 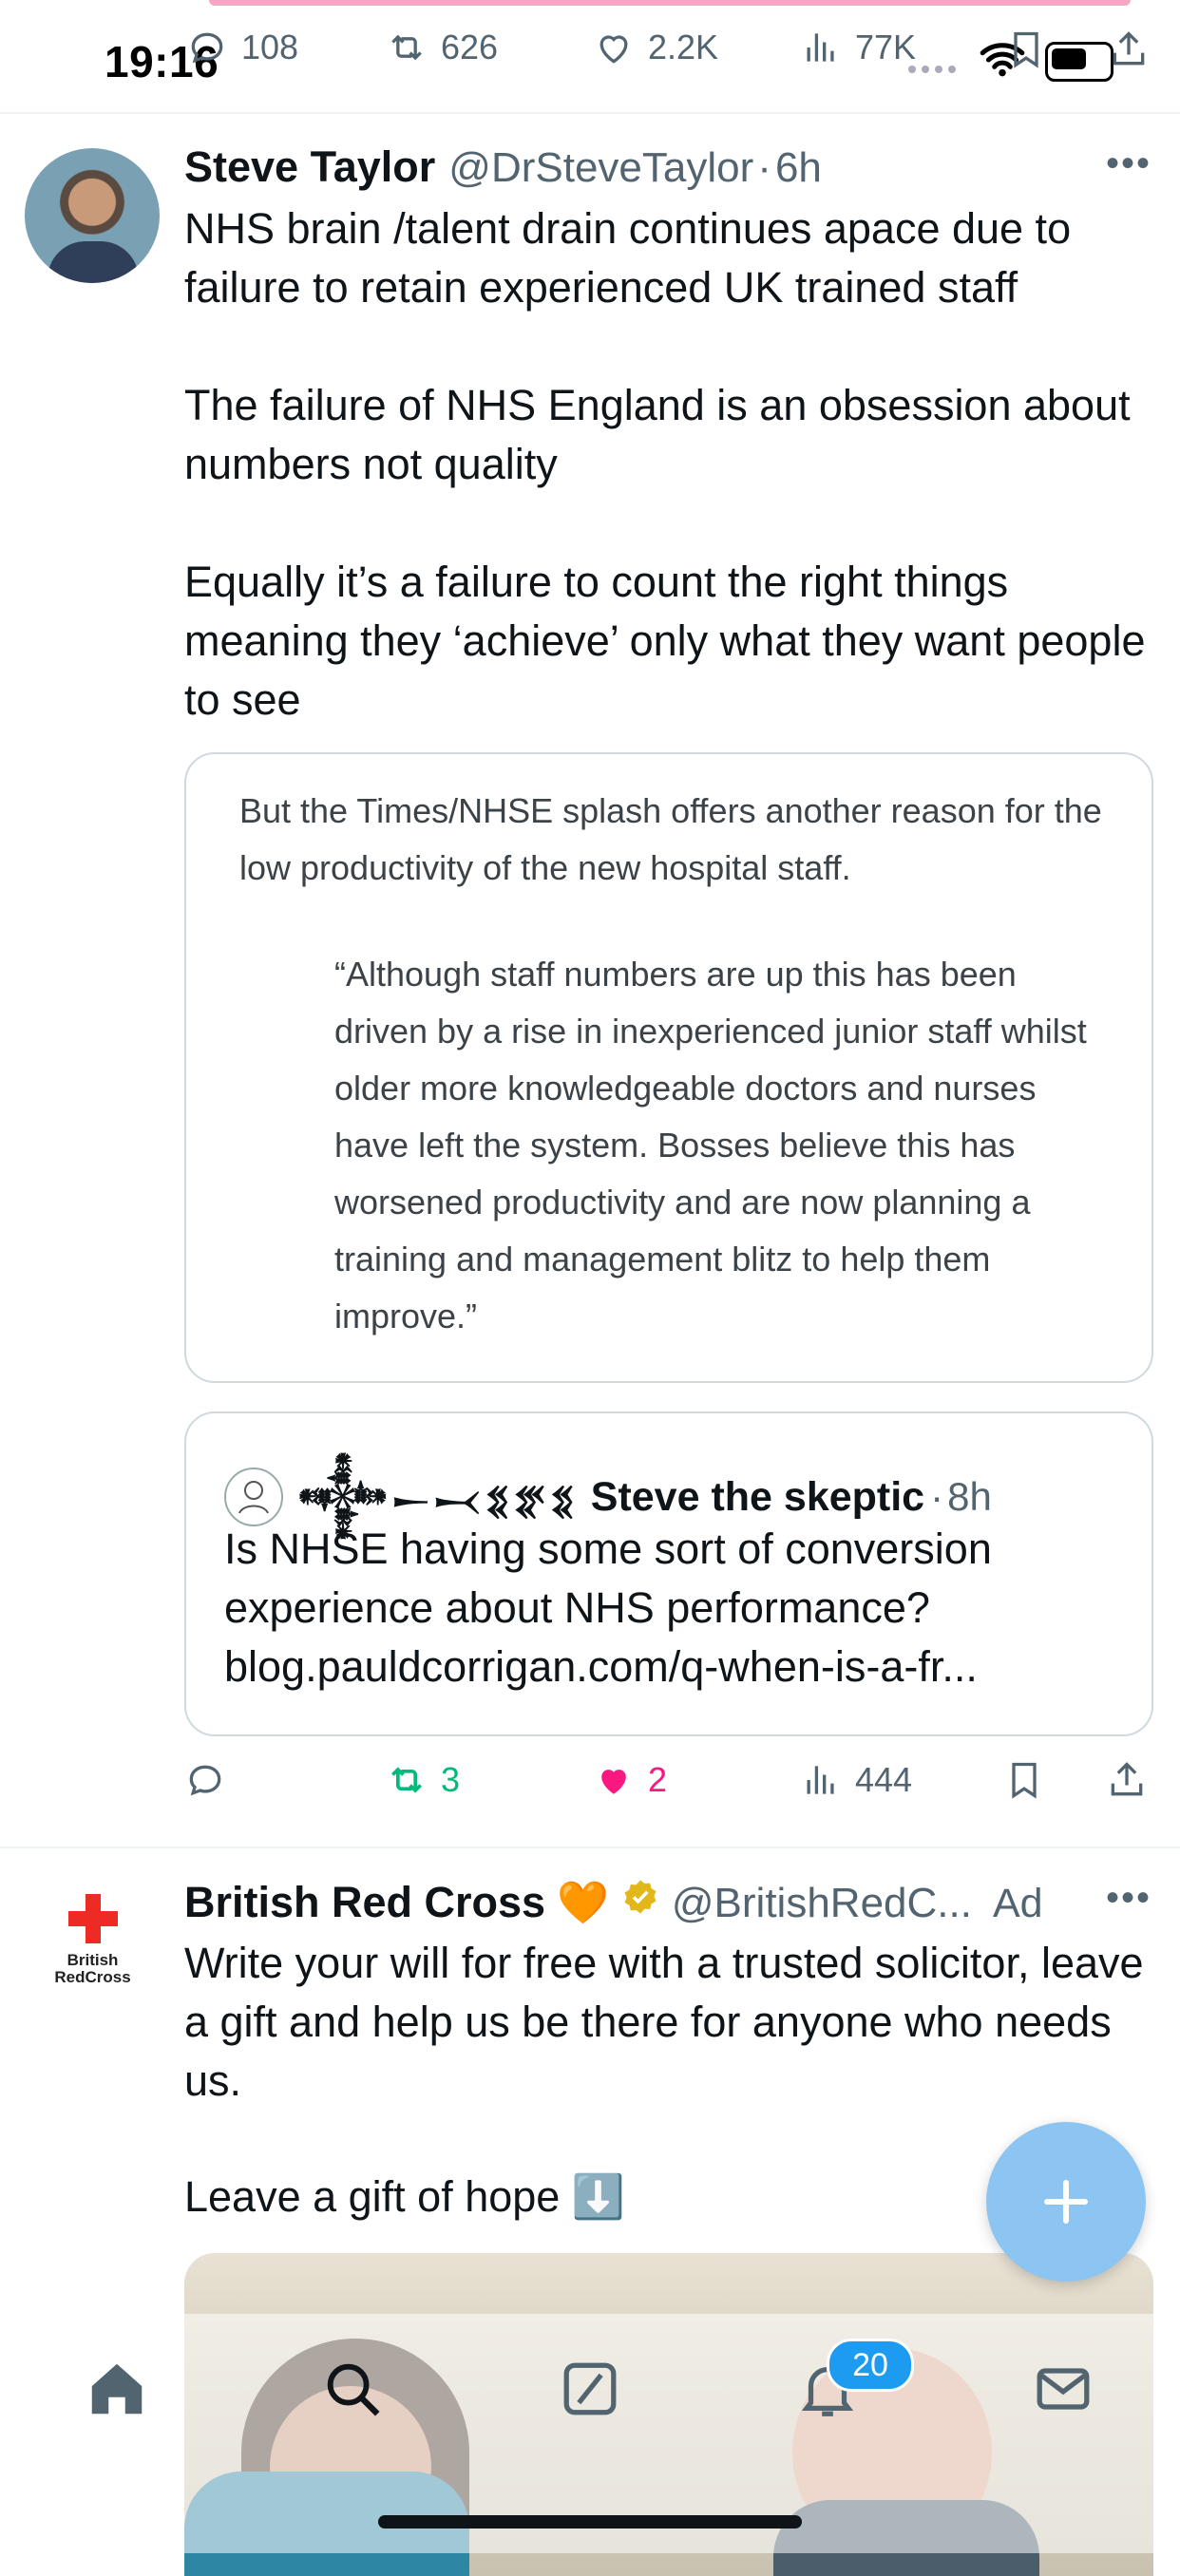 I want to click on quoted-tweet-name: Steve the skeptic, so click(x=757, y=1496).